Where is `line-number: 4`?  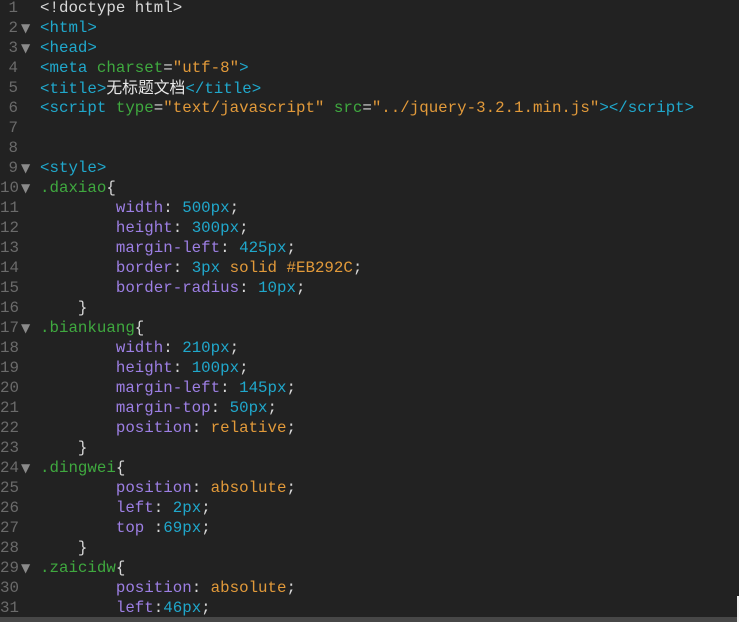 line-number: 4 is located at coordinates (13, 68).